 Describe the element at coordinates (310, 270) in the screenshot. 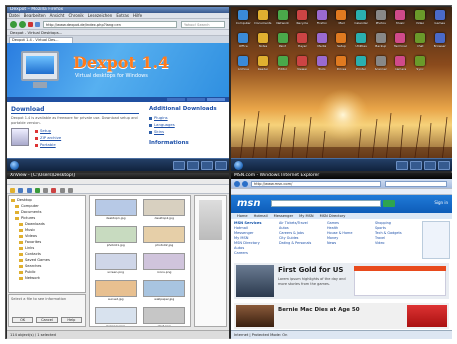

I see `headline-1: First Gold for US` at that location.